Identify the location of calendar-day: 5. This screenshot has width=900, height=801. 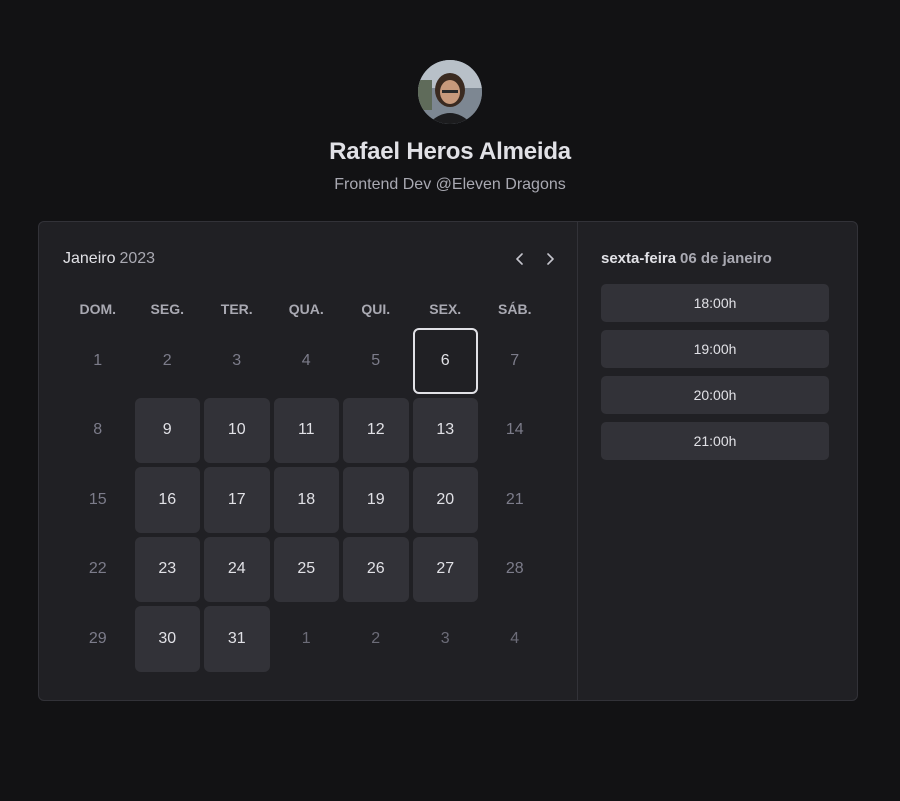
(376, 360).